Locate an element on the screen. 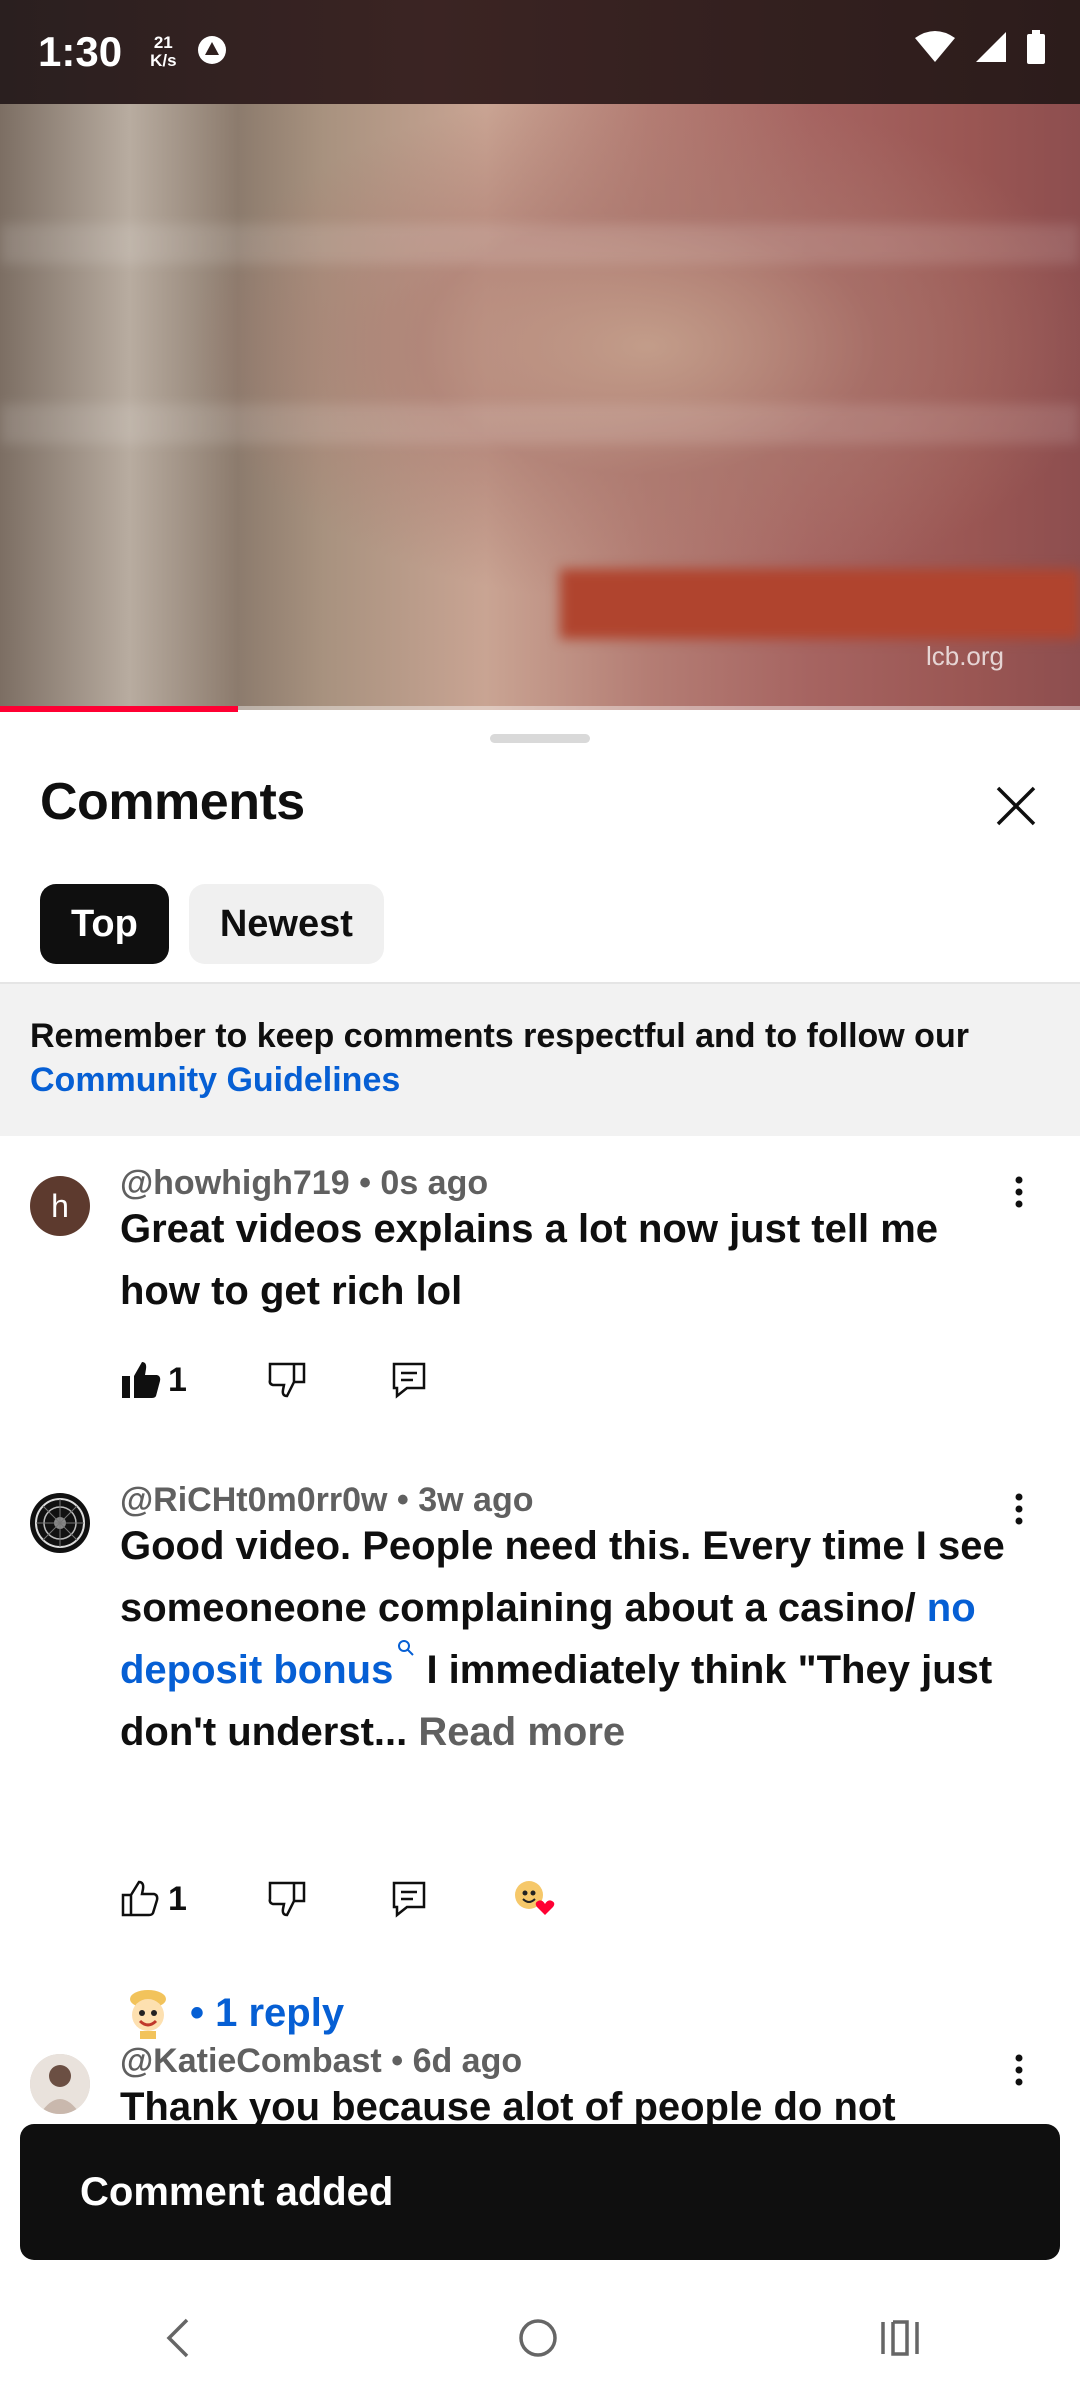 This screenshot has height=2400, width=1080. drag-handle is located at coordinates (540, 738).